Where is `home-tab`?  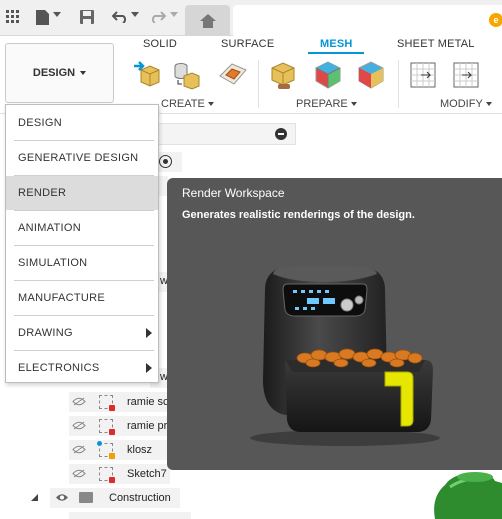
home-tab is located at coordinates (207, 20).